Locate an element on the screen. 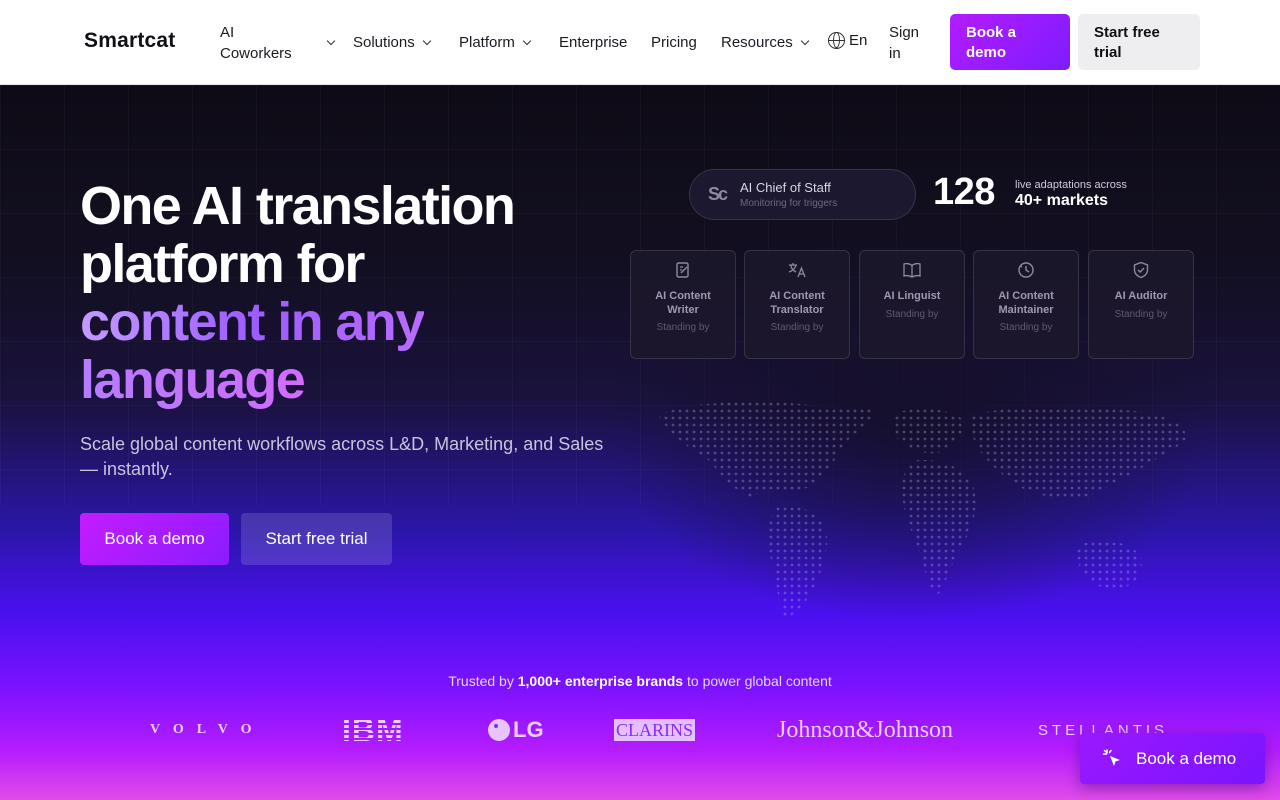  agent-name-line1: AI Linguist is located at coordinates (912, 296).